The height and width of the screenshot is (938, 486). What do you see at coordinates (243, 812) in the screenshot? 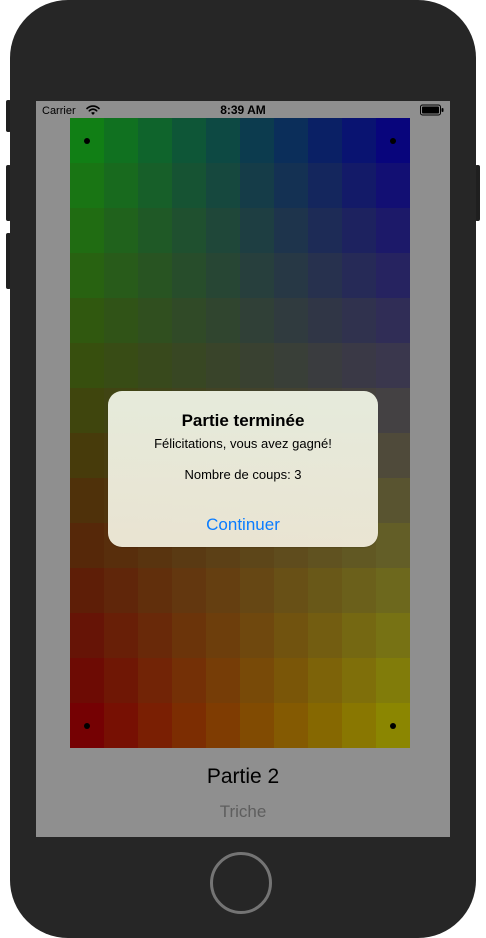
I see `cheat-button: Triche` at bounding box center [243, 812].